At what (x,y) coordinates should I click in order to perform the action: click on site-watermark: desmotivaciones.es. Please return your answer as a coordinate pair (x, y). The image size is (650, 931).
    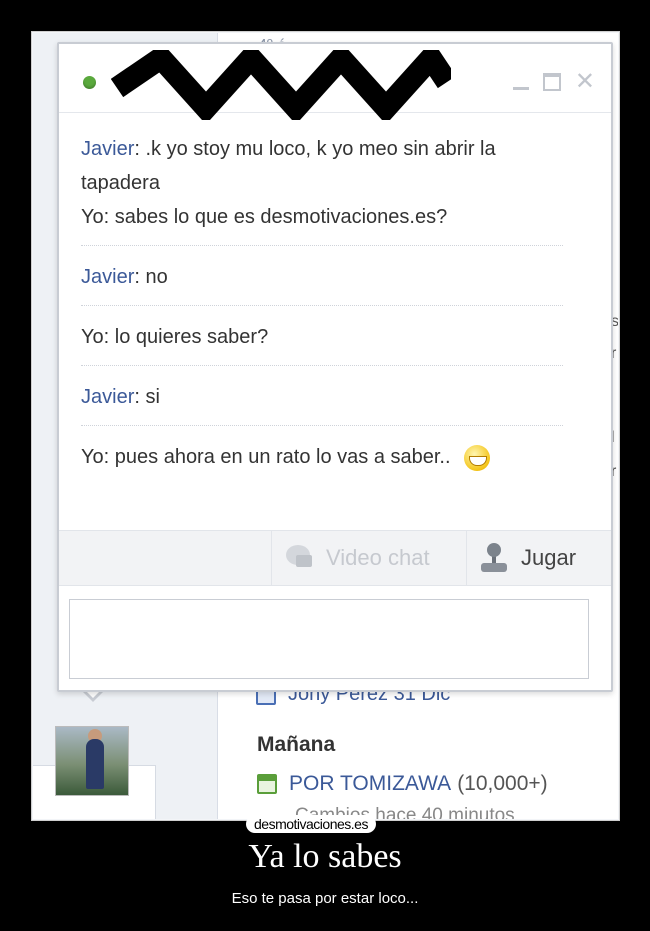
    Looking at the image, I should click on (311, 824).